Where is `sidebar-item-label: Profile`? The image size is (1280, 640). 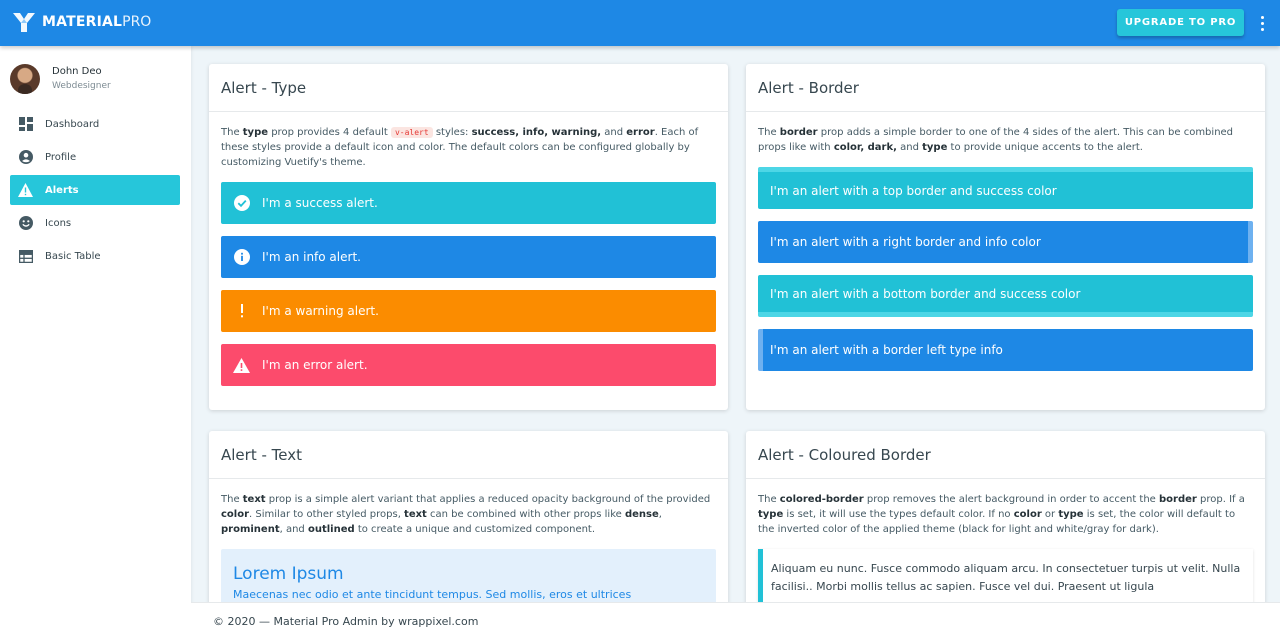 sidebar-item-label: Profile is located at coordinates (61, 157).